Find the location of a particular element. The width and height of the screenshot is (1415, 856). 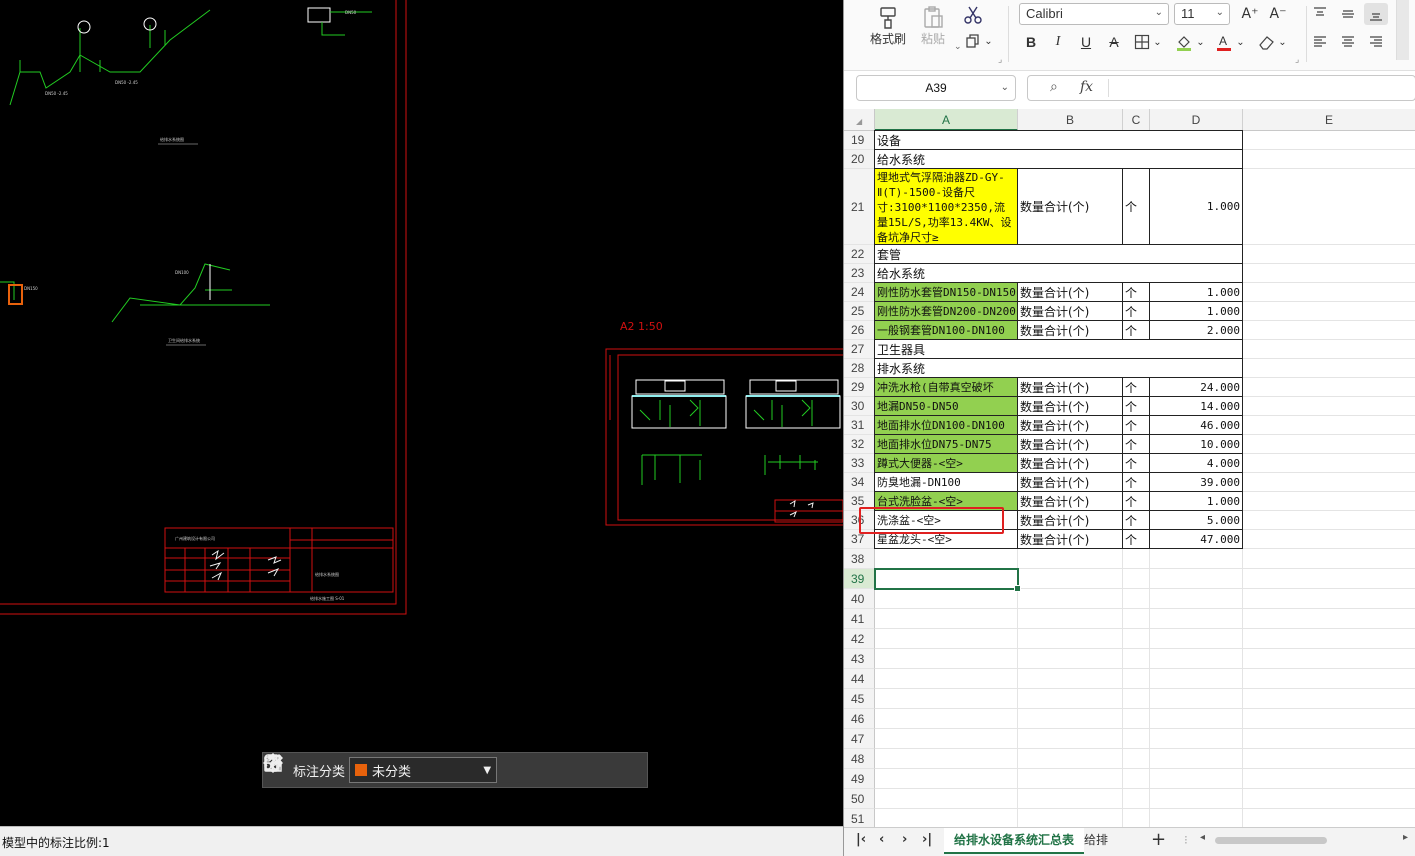

section-header-cell: 排水系统 is located at coordinates (1059, 368).